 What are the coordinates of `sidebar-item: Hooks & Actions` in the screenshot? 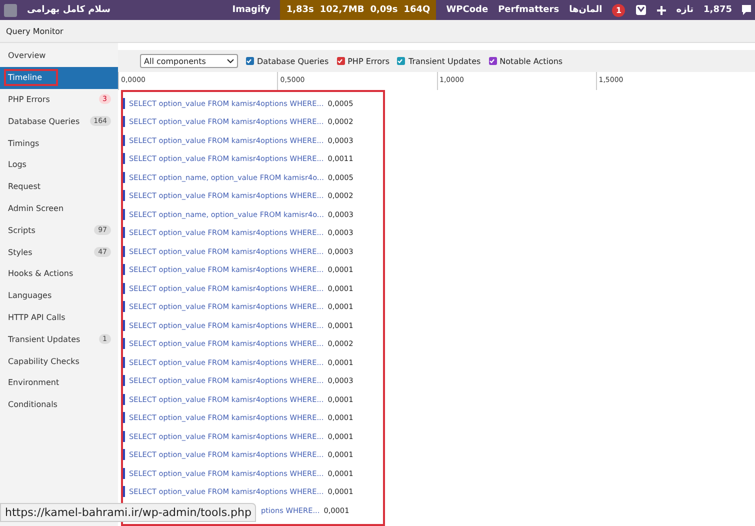 It's located at (59, 273).